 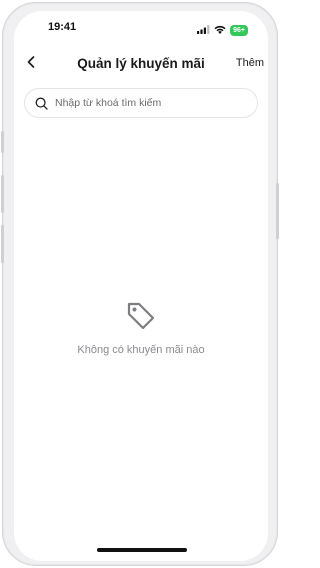 What do you see at coordinates (250, 63) in the screenshot?
I see `add-button: Thêm` at bounding box center [250, 63].